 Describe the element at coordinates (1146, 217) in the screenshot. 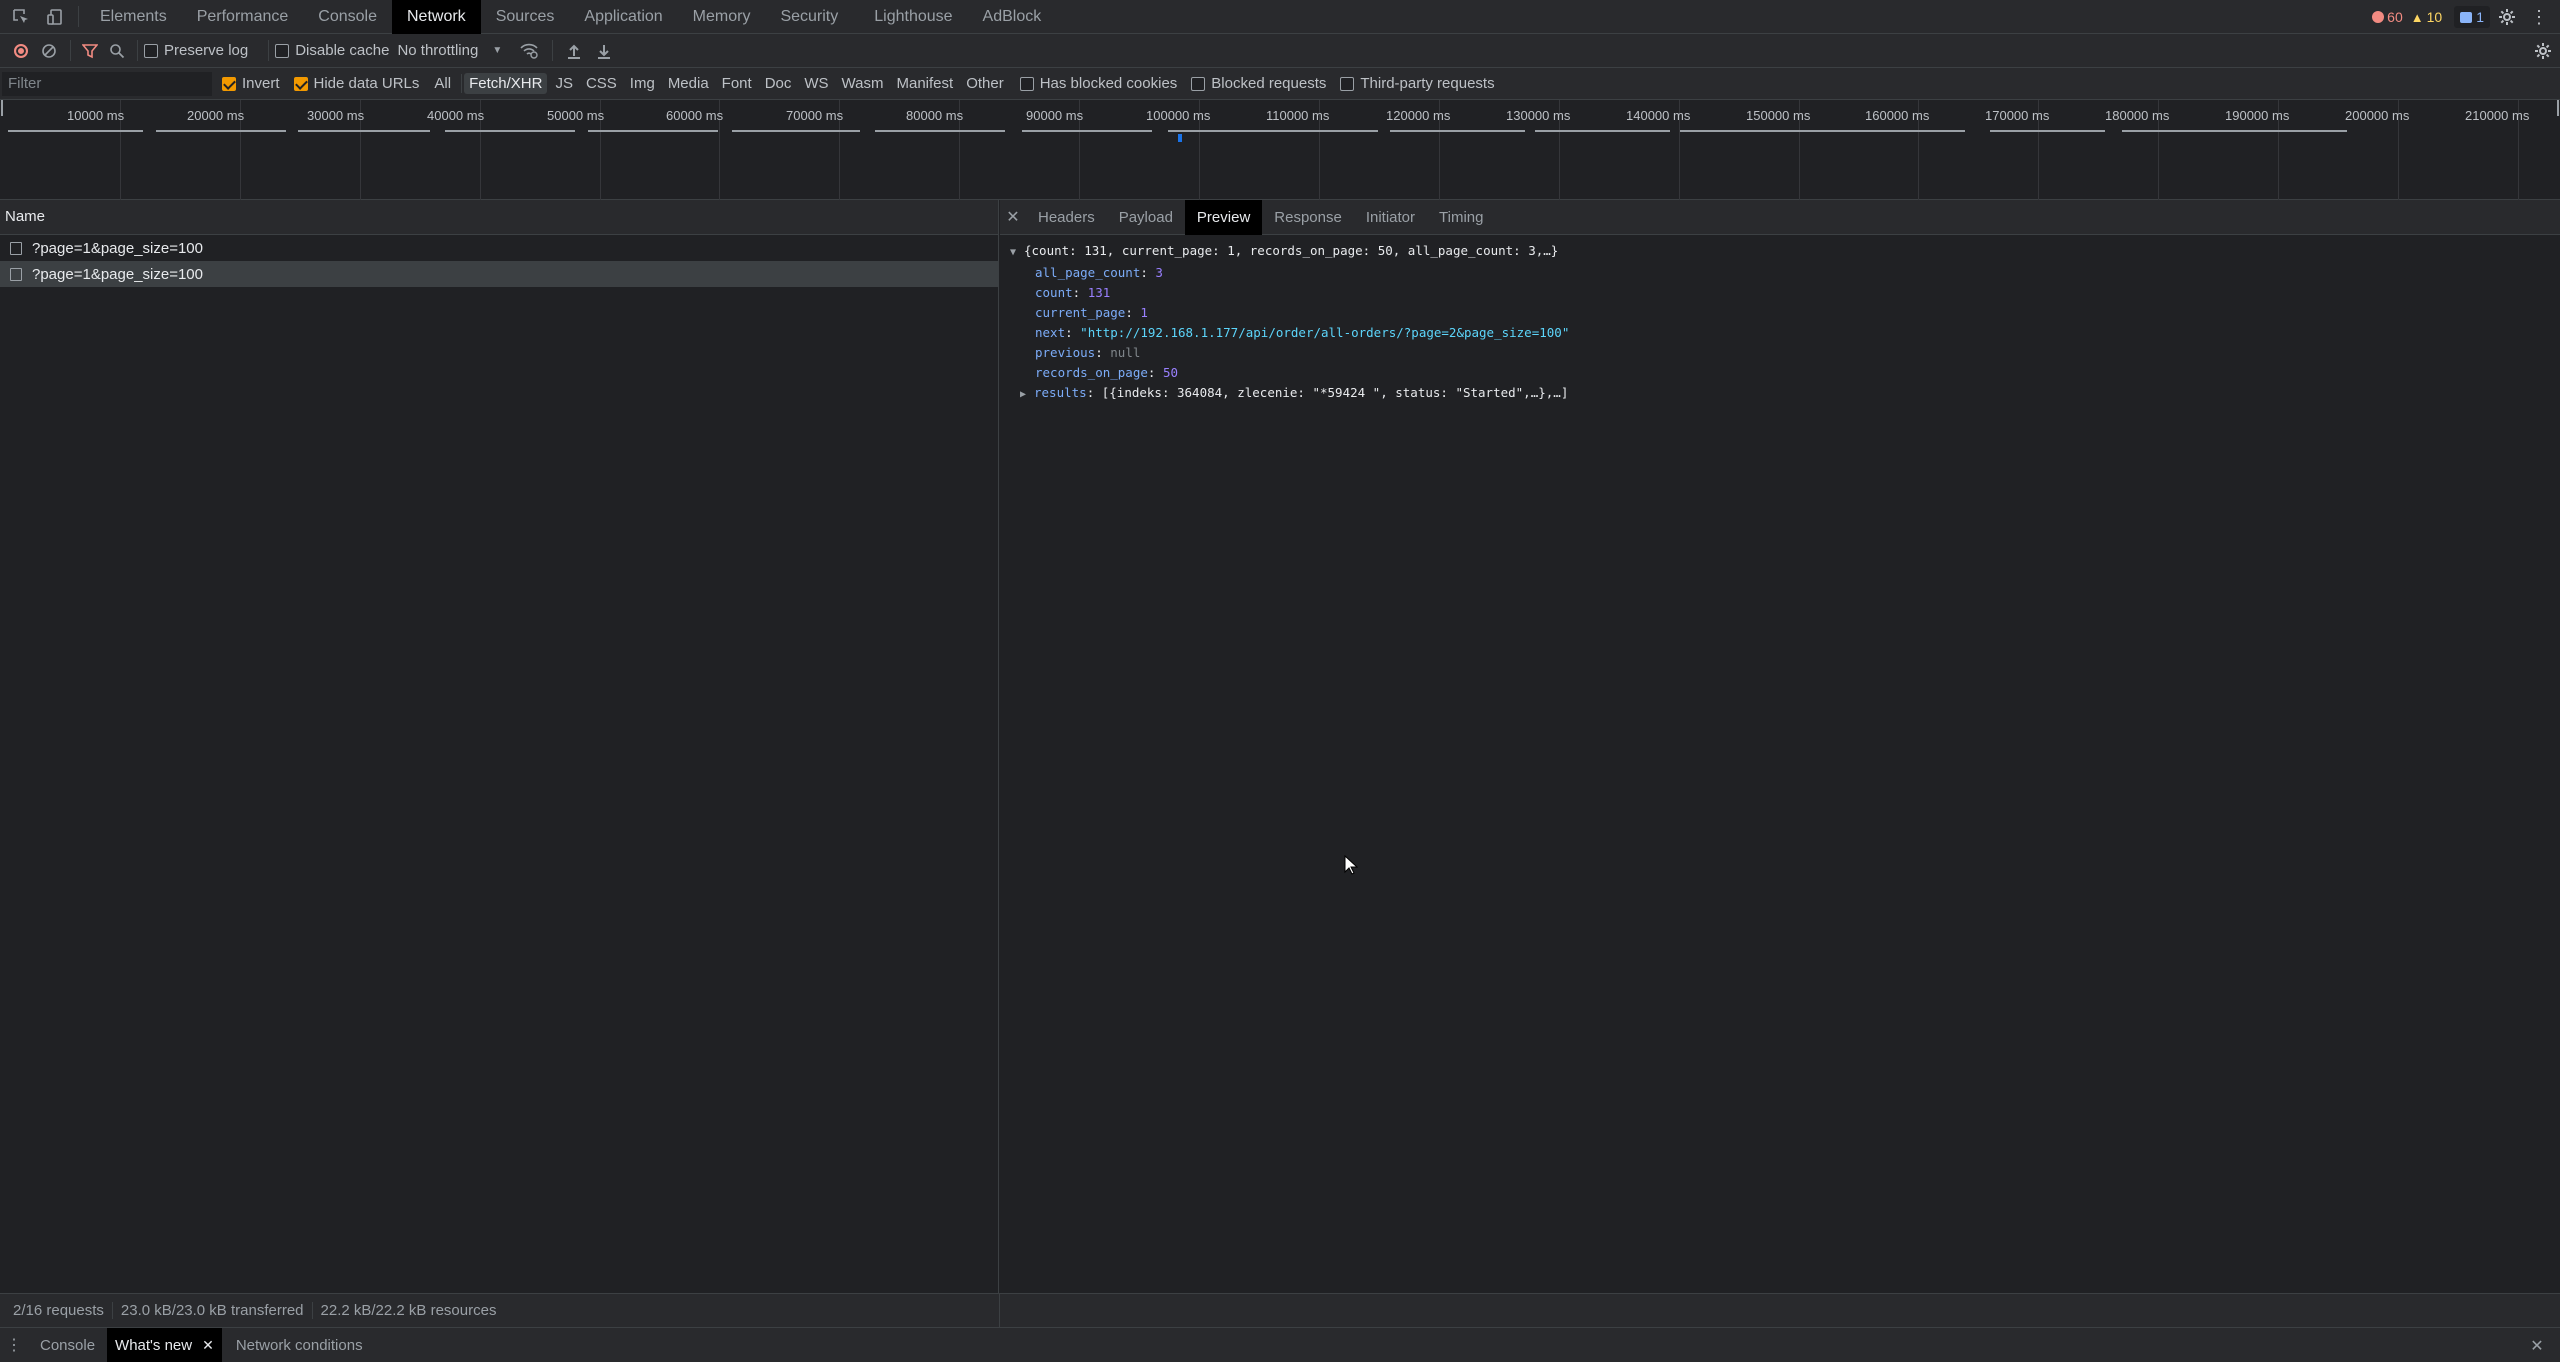

I see `tab-payload: Payload` at that location.